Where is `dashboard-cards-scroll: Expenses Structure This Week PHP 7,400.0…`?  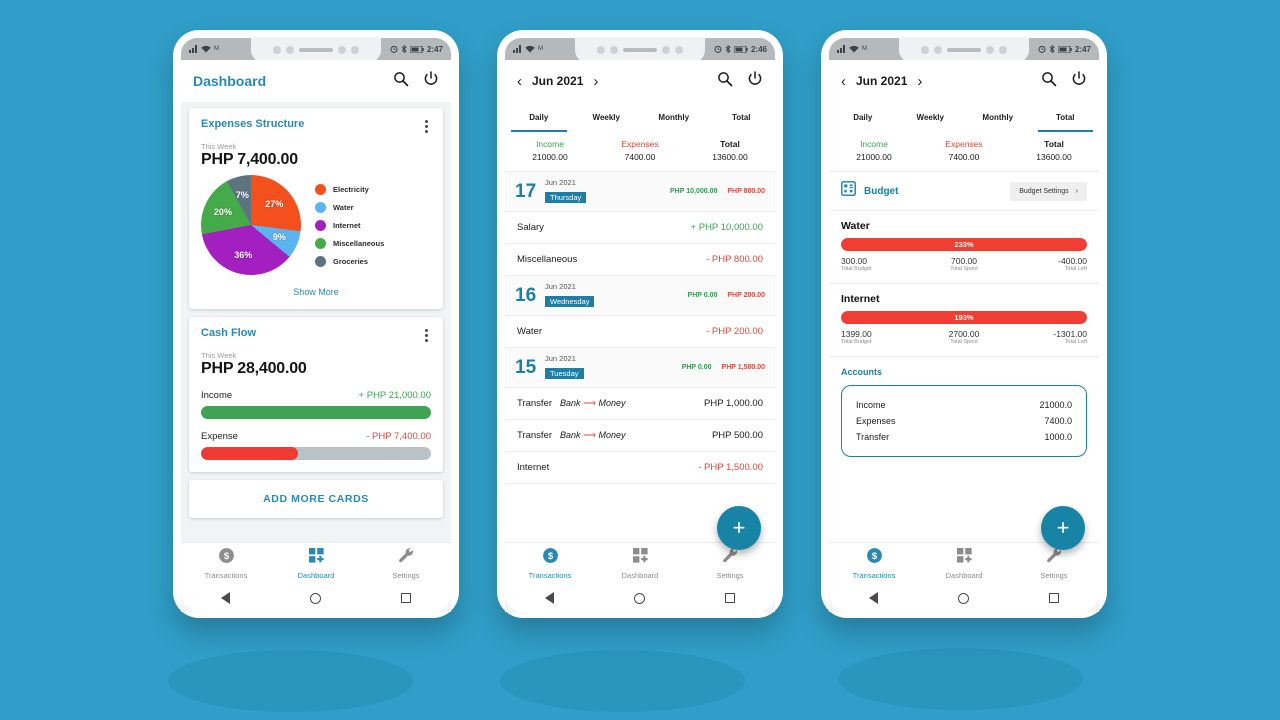
dashboard-cards-scroll: Expenses Structure This Week PHP 7,400.0… is located at coordinates (316, 322).